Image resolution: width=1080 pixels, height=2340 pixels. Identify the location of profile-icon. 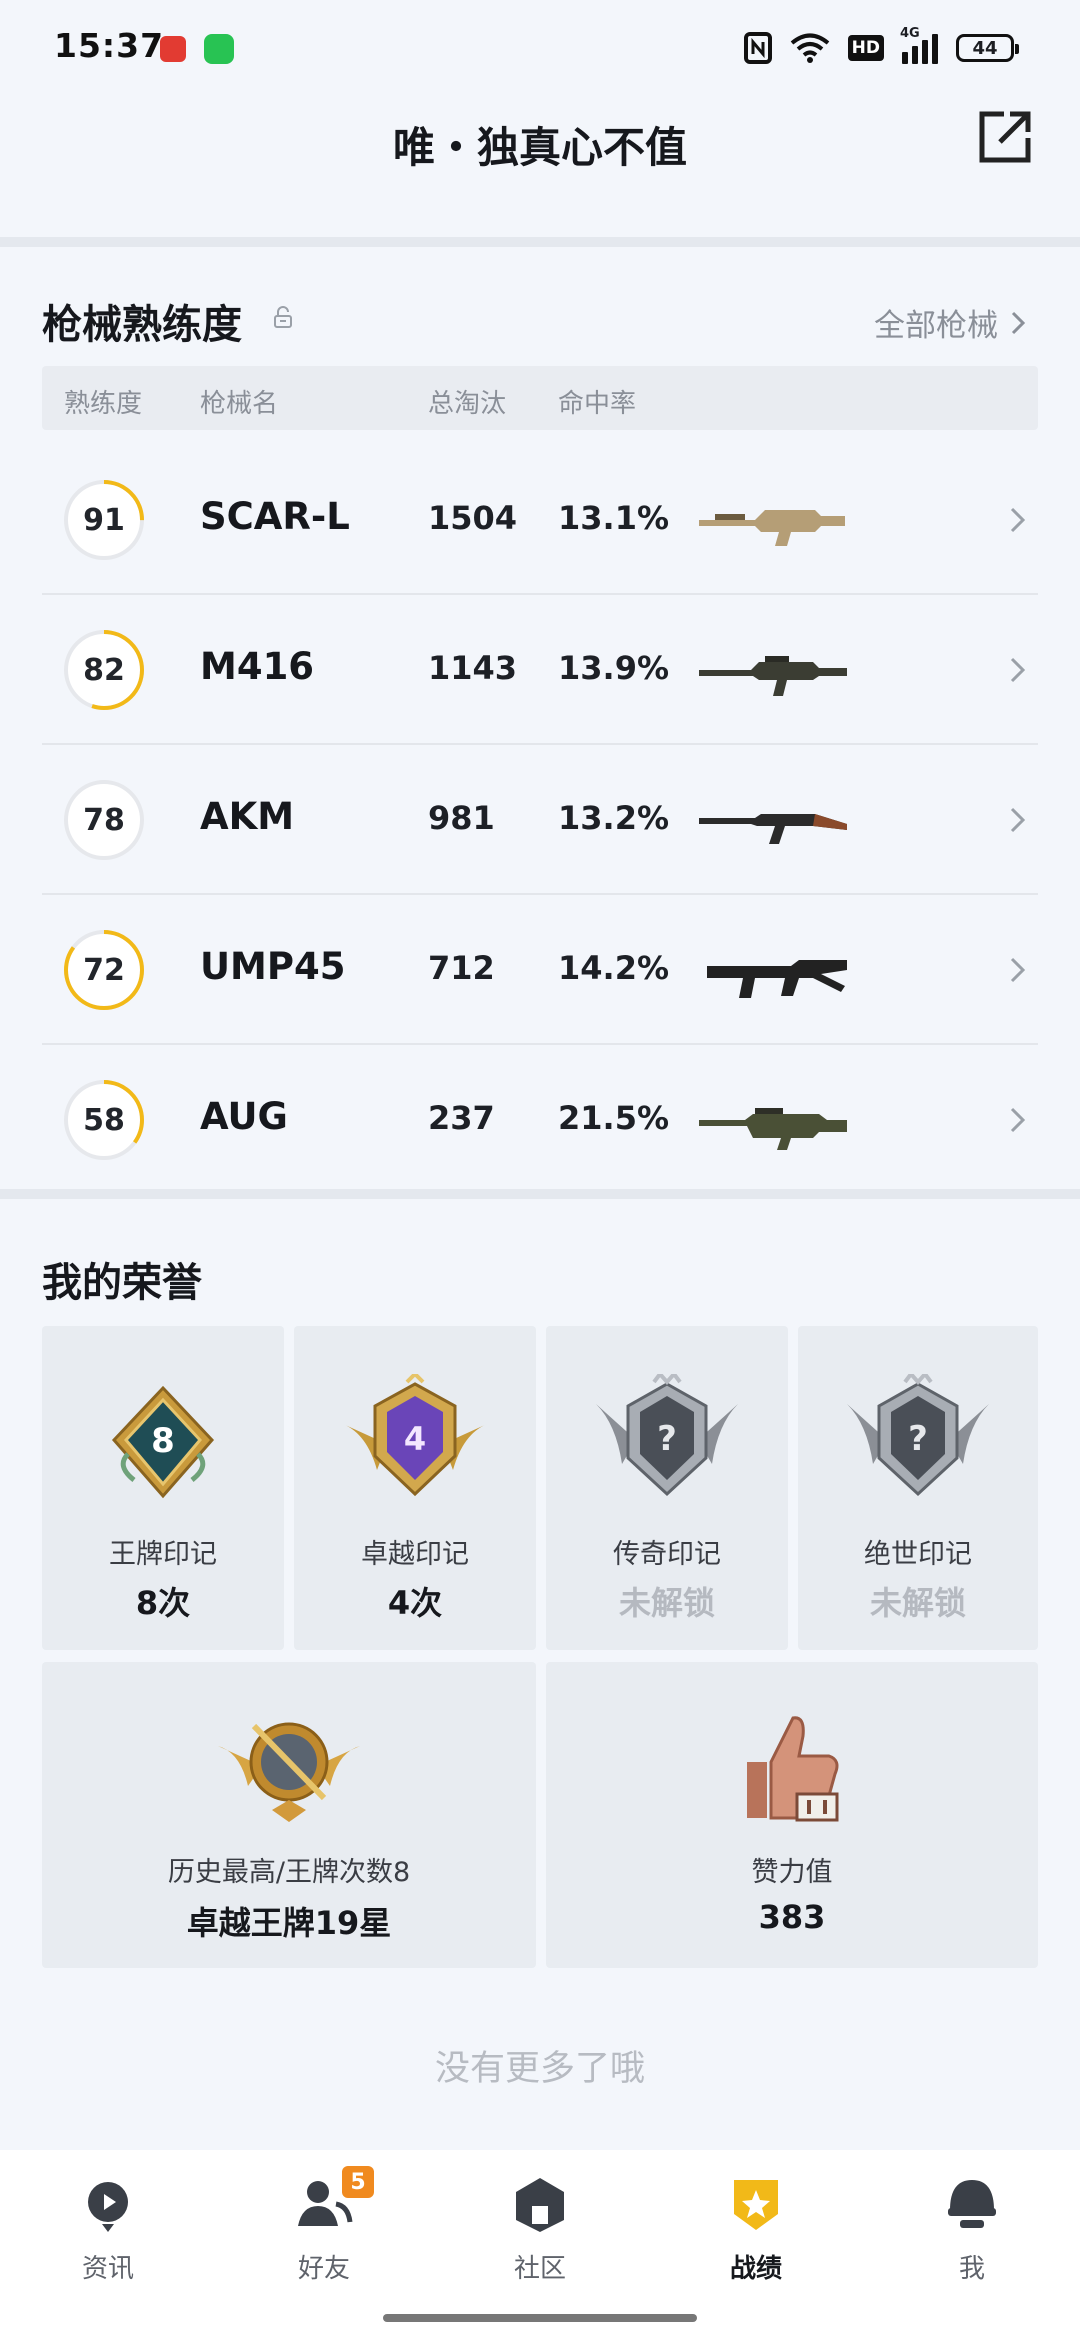
(972, 2204).